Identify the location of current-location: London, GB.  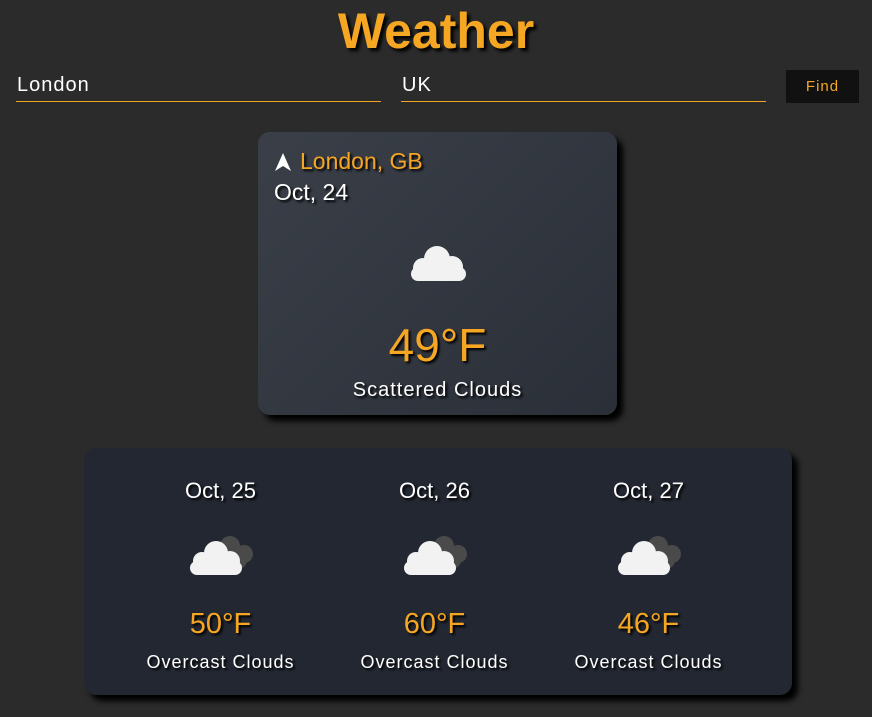
(348, 161).